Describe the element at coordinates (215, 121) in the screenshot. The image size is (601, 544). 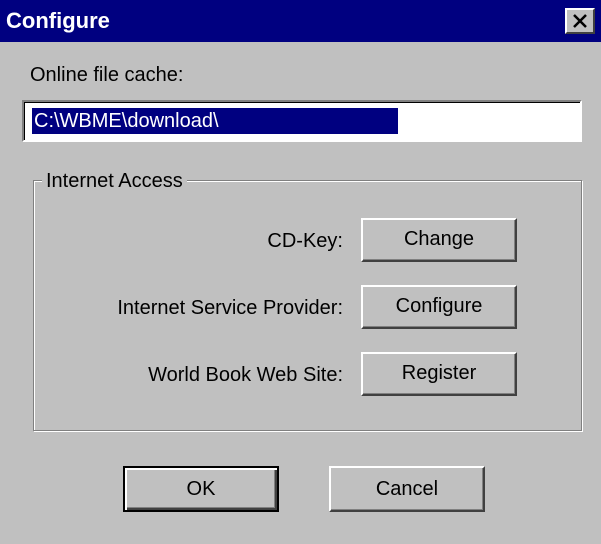
I see `cache-path-value: C:\WBME\download\` at that location.